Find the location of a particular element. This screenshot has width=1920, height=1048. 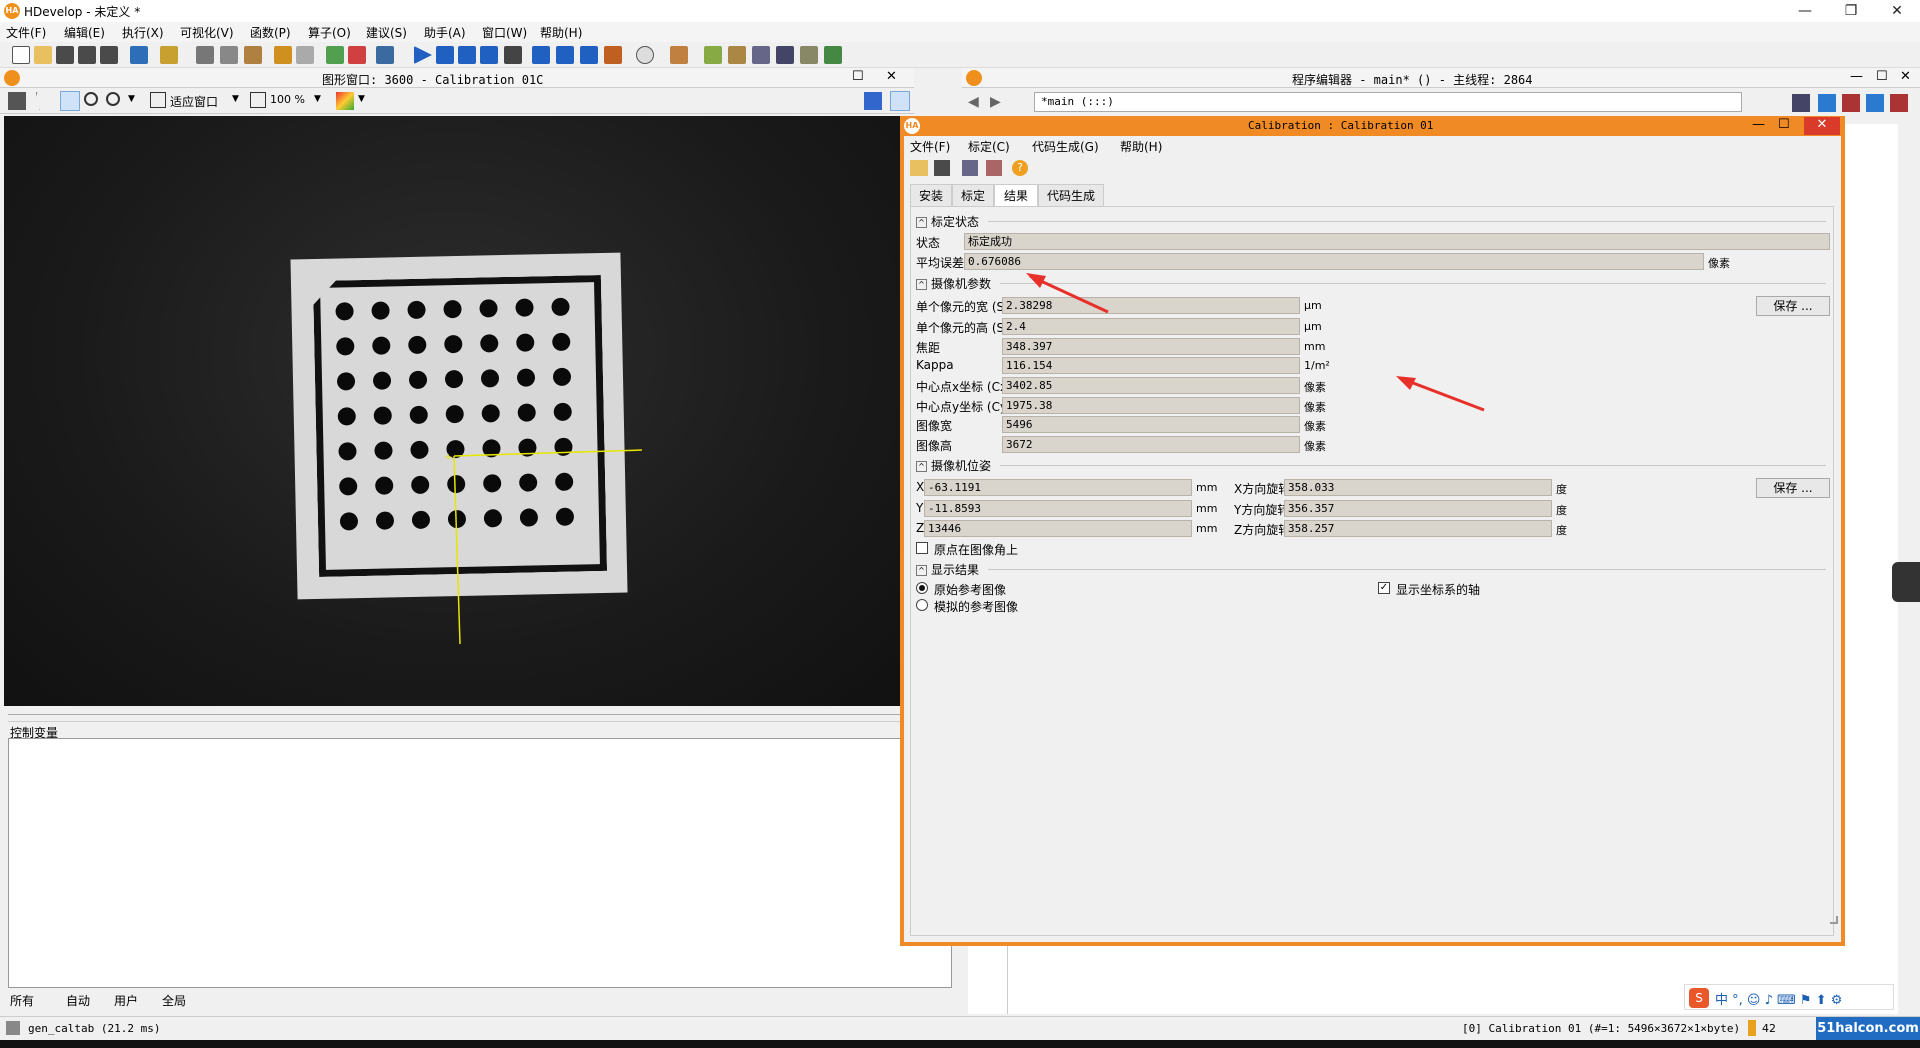

tab-results: 结果 is located at coordinates (1016, 195).